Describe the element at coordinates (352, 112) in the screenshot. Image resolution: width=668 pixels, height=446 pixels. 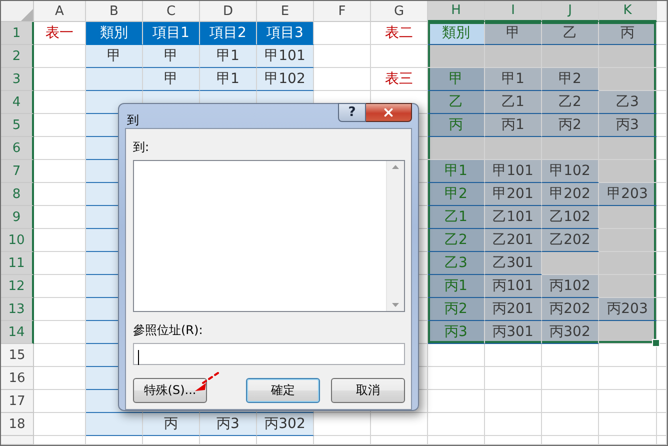
I see `help-button: ?` at that location.